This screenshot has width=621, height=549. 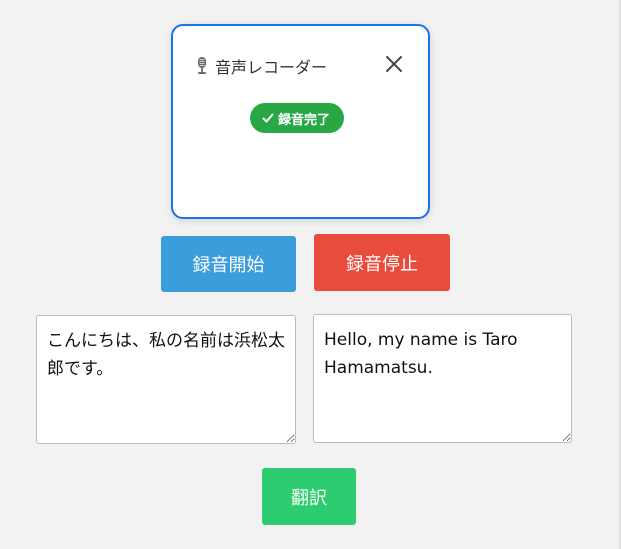 I want to click on popup-title: 音声レコーダー, so click(x=271, y=67).